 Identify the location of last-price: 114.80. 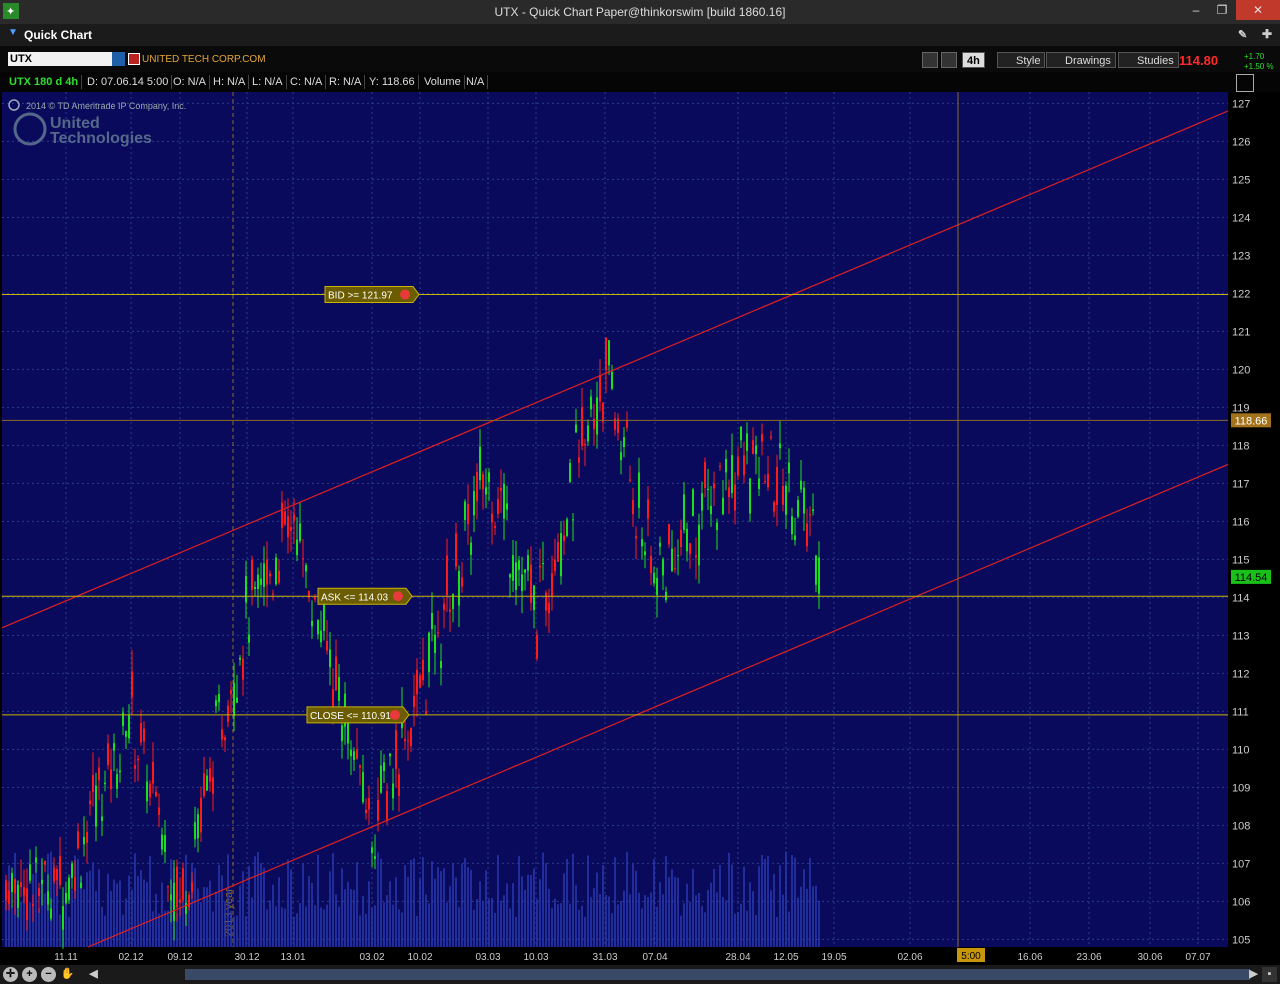
(1199, 60).